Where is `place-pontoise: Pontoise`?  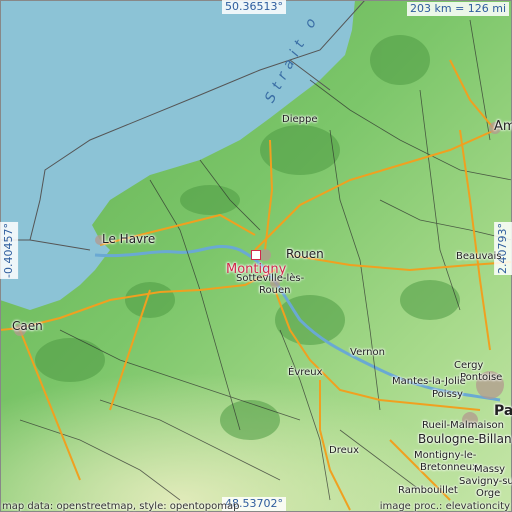
place-pontoise: Pontoise is located at coordinates (481, 377).